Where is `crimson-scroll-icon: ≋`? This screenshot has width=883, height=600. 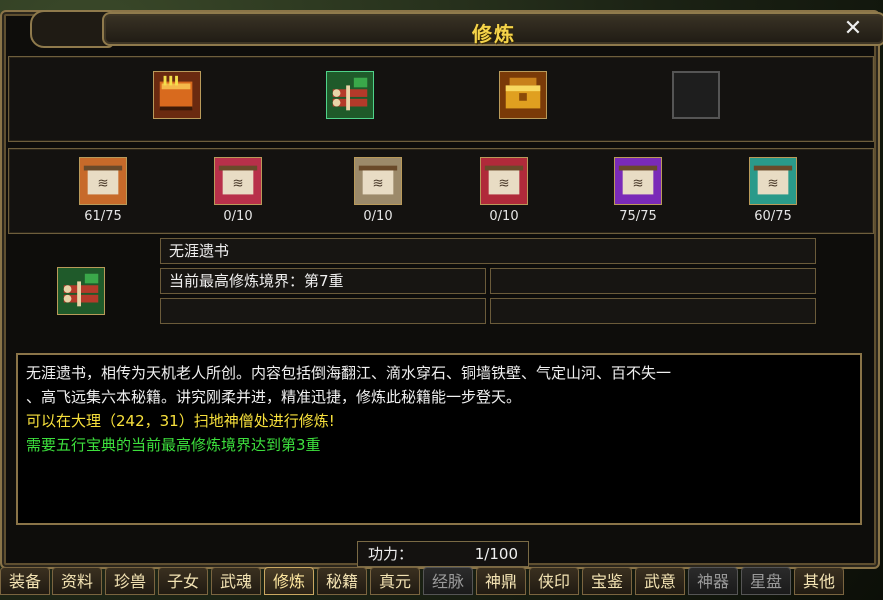
crimson-scroll-icon: ≋ is located at coordinates (504, 181).